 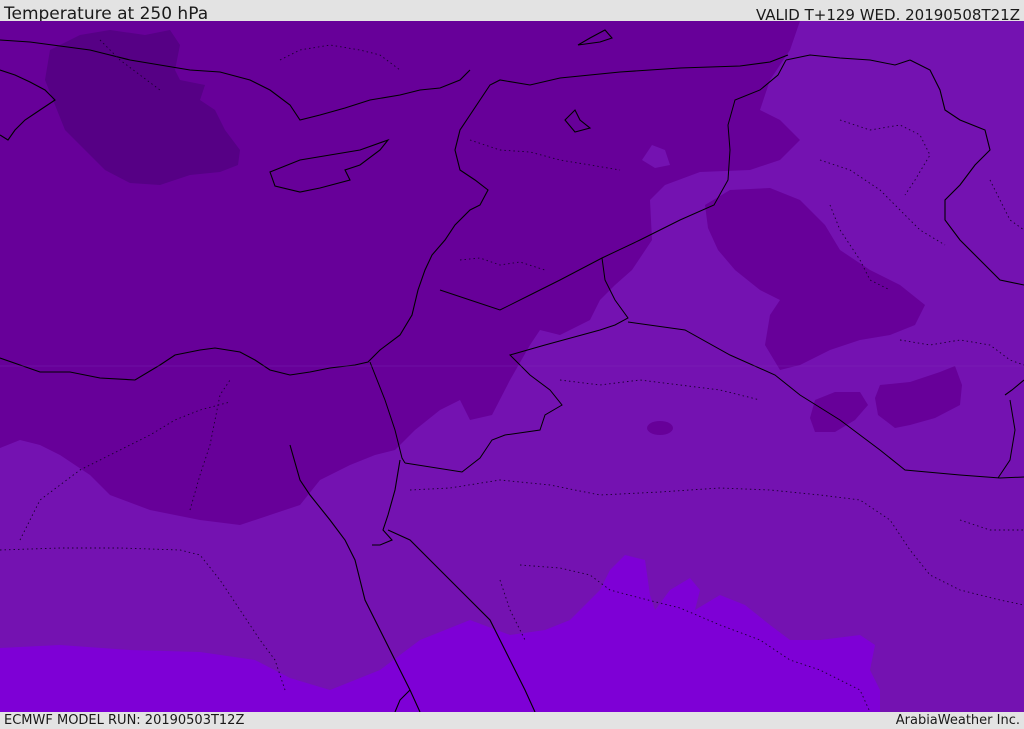 What do you see at coordinates (957, 720) in the screenshot?
I see `credit-label: ArabiaWeather Inc.` at bounding box center [957, 720].